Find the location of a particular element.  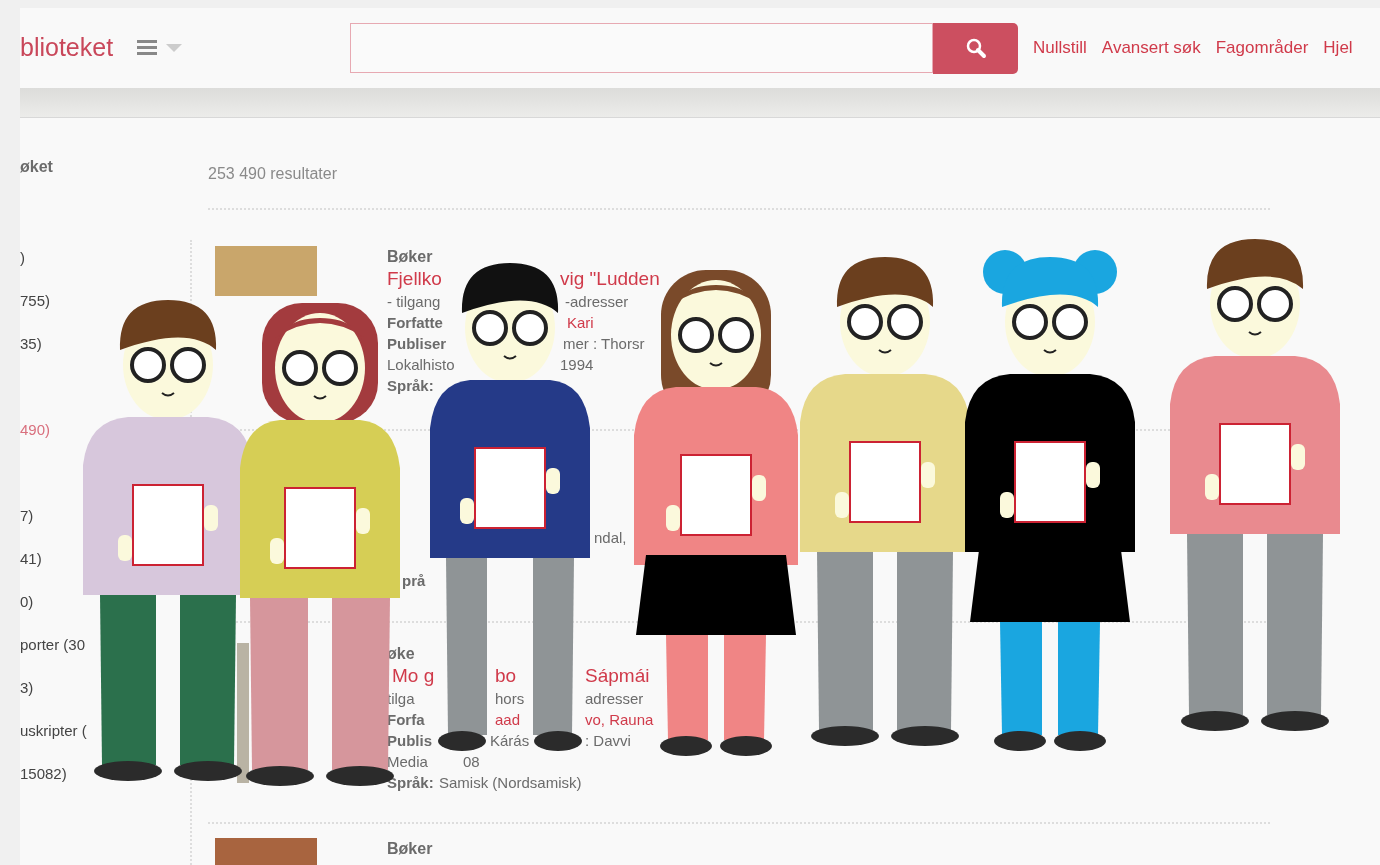

nav-link: Avansert søk is located at coordinates (1151, 48).